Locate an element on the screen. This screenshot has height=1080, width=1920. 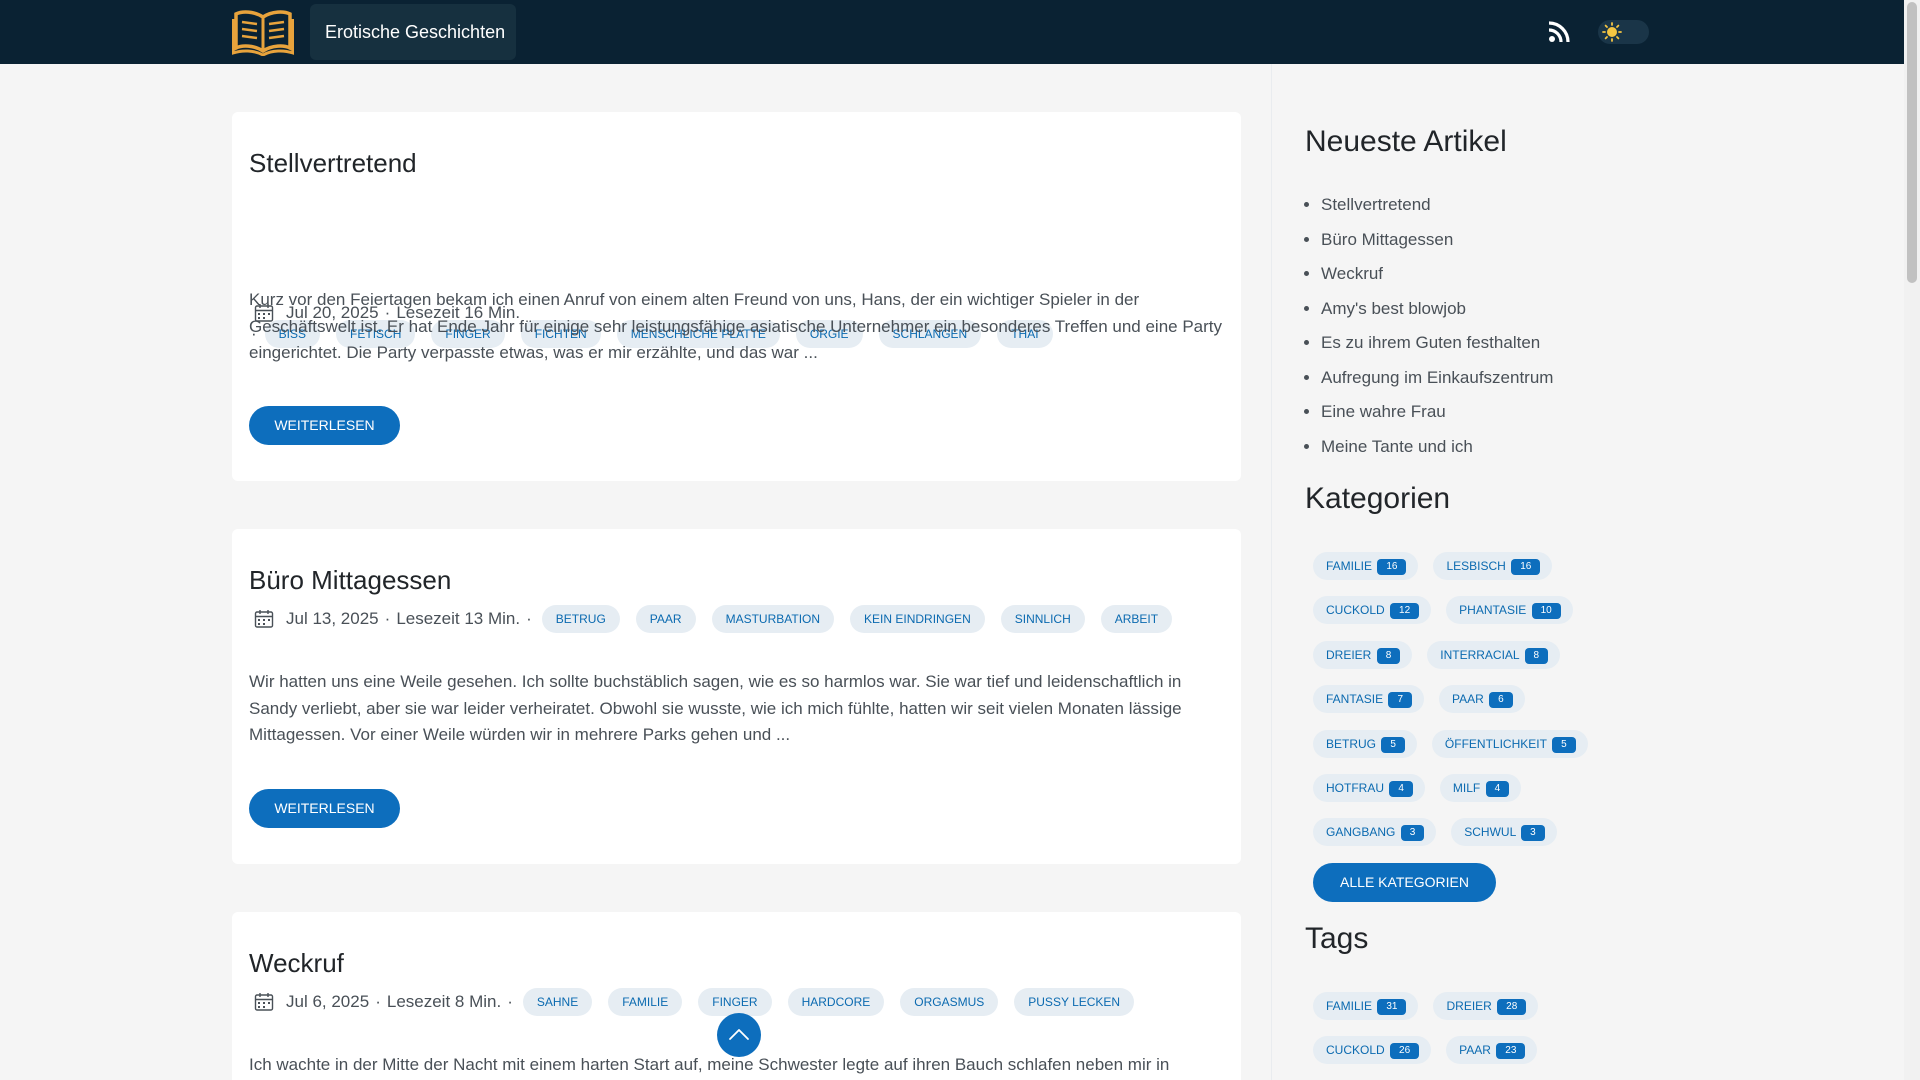
post-date: Jul 13, 2025 is located at coordinates (332, 618).